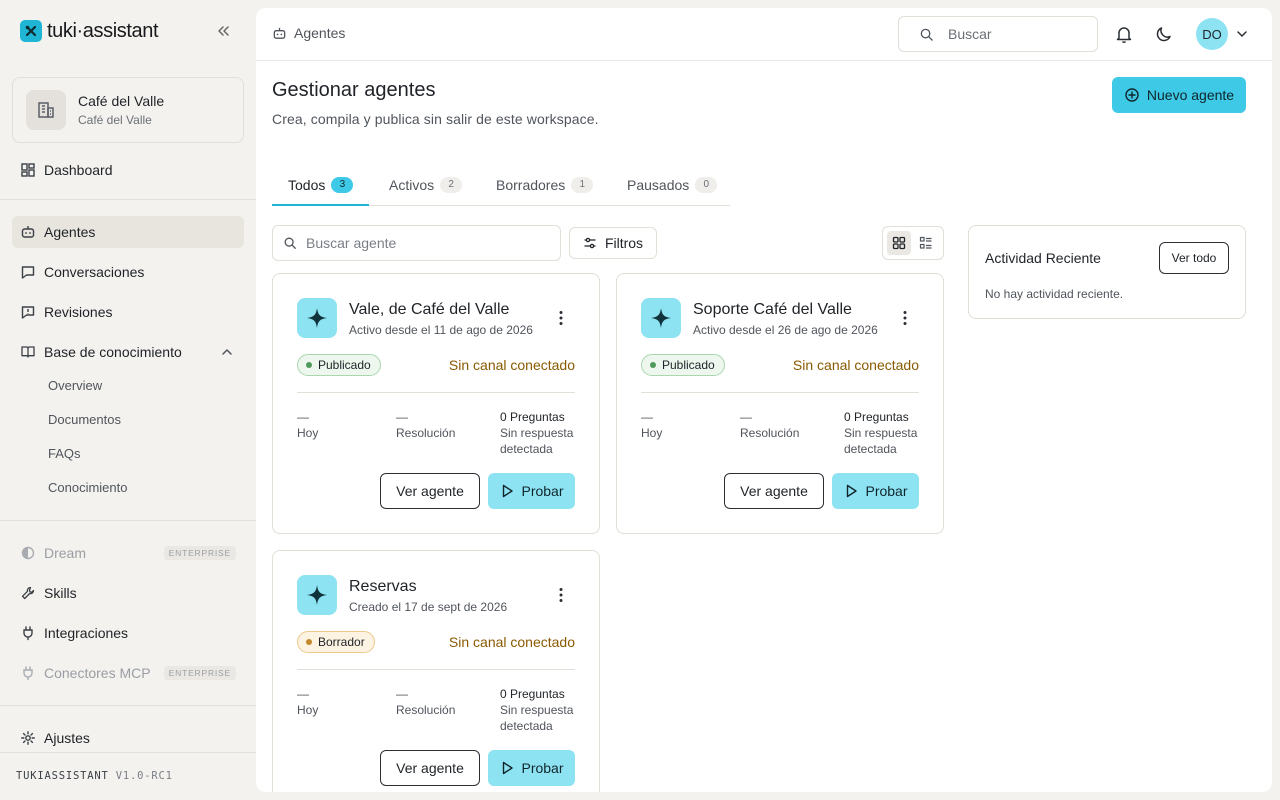 The height and width of the screenshot is (800, 1280). Describe the element at coordinates (113, 352) in the screenshot. I see `sidebar-item-label: Base de conocimiento` at that location.